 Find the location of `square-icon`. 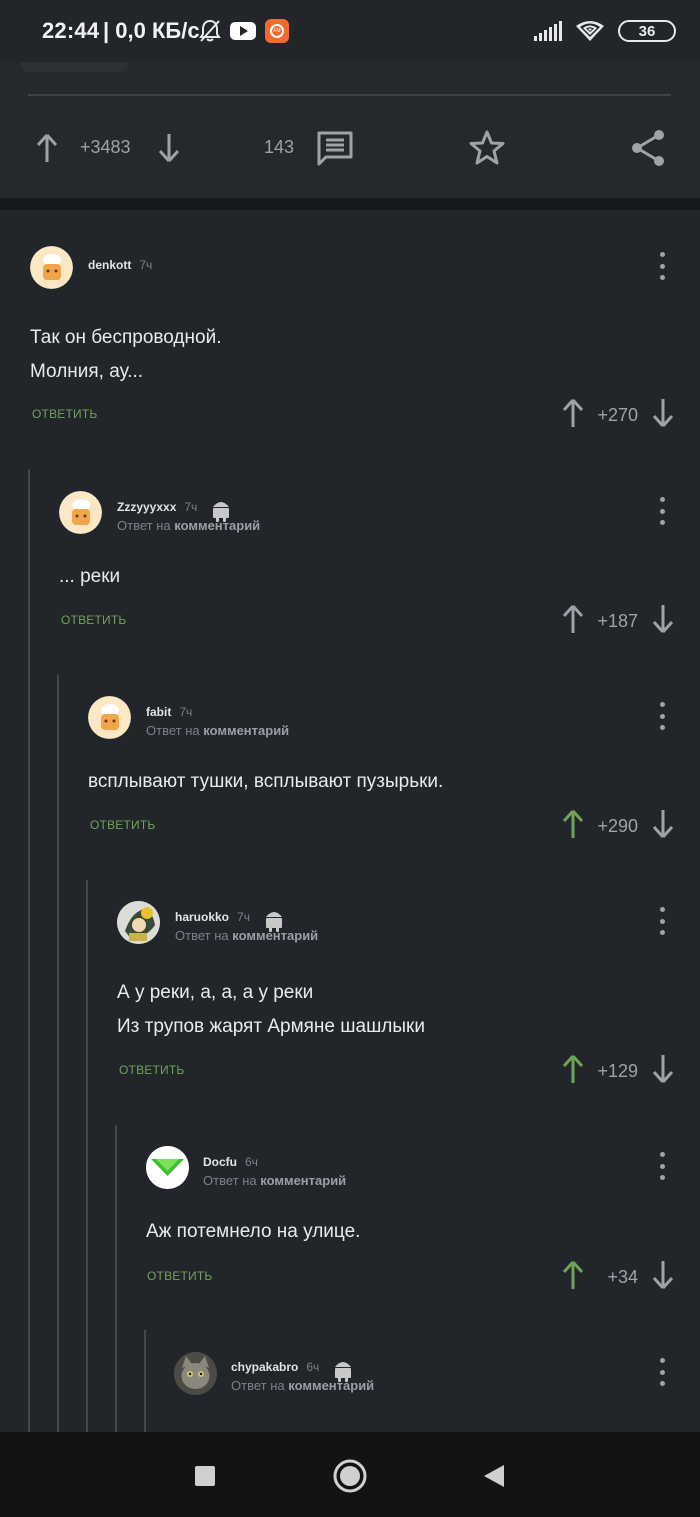

square-icon is located at coordinates (205, 1476).